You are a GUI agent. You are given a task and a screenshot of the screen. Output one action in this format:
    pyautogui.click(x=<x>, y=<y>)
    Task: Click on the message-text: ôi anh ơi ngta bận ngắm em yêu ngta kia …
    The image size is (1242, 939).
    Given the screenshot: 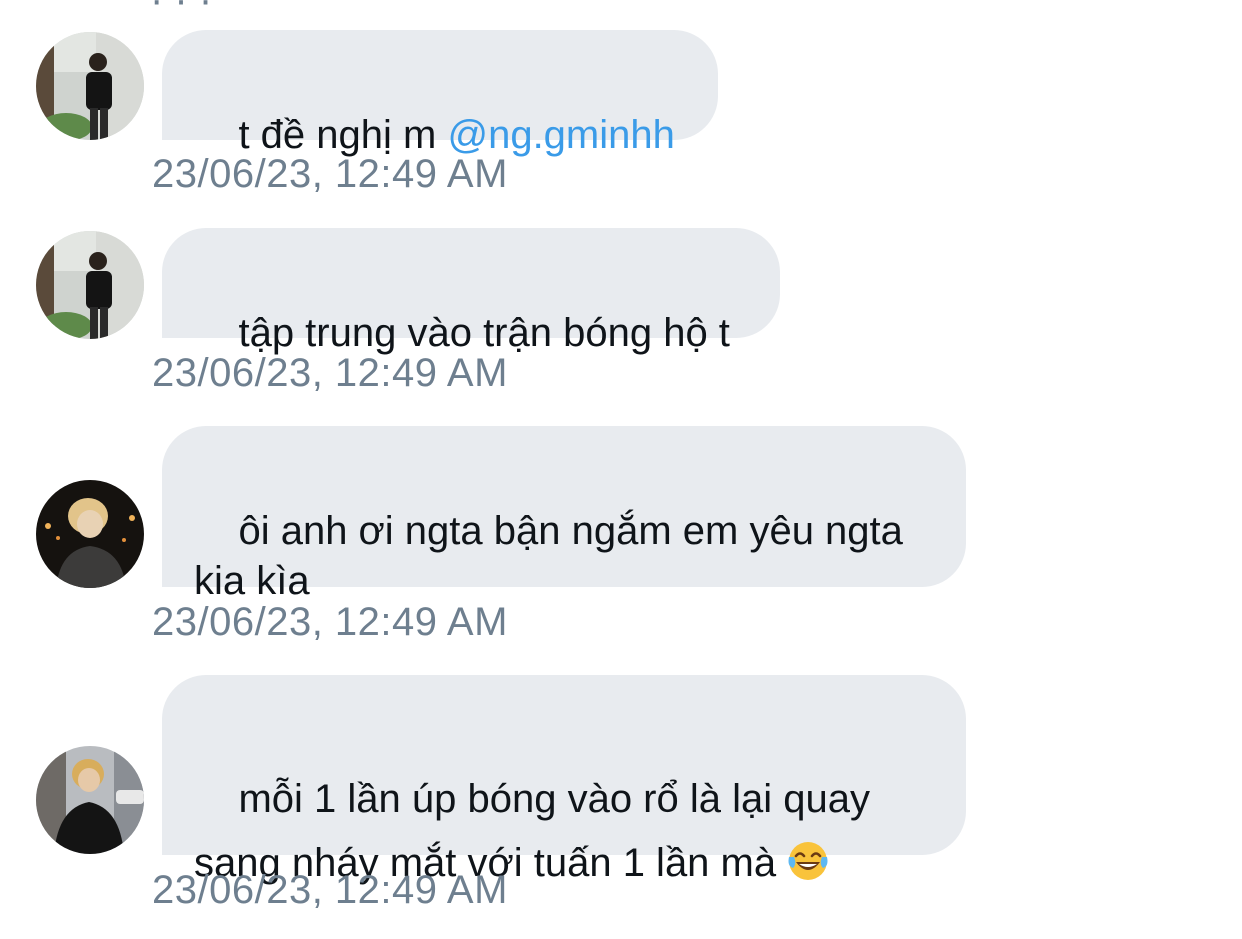 What is the action you would take?
    pyautogui.click(x=548, y=556)
    